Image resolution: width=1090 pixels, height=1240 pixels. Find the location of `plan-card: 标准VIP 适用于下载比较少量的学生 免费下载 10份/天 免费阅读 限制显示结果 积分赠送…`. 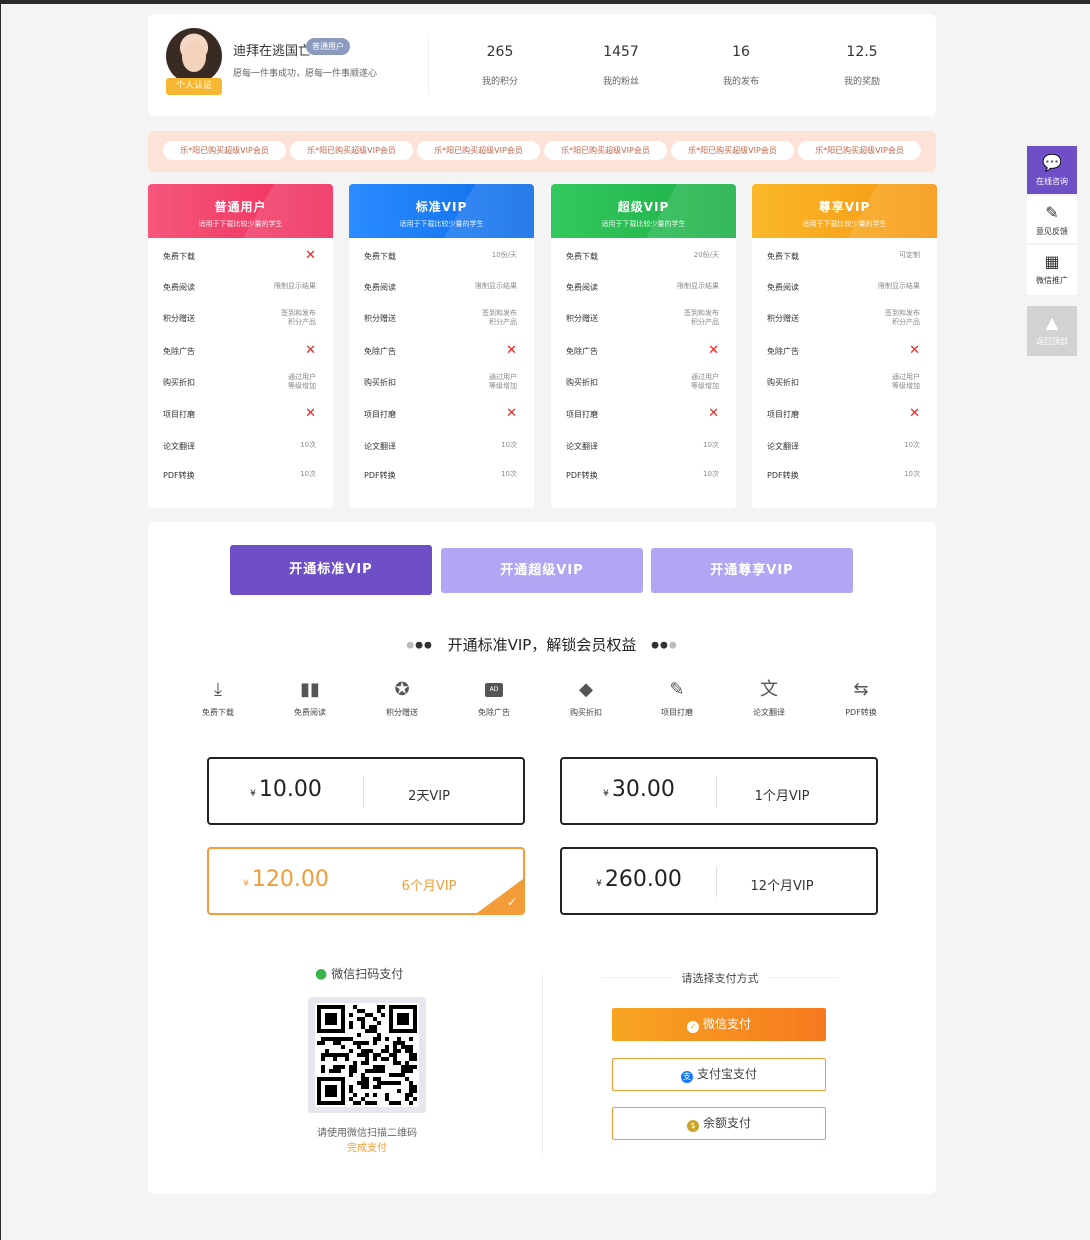

plan-card: 标准VIP 适用于下载比较少量的学生 免费下载 10份/天 免费阅读 限制显示结果 积分赠送… is located at coordinates (441, 346).